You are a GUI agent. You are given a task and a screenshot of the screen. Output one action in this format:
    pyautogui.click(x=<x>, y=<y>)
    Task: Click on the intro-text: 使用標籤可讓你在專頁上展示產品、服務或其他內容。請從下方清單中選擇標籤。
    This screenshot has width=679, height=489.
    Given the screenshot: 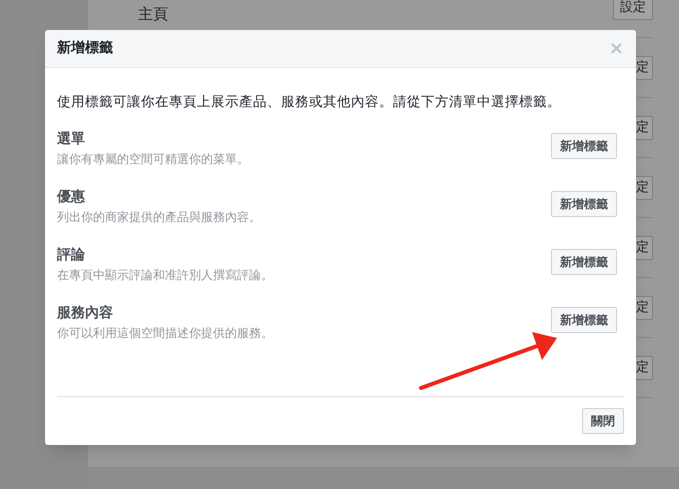 What is the action you would take?
    pyautogui.click(x=309, y=102)
    